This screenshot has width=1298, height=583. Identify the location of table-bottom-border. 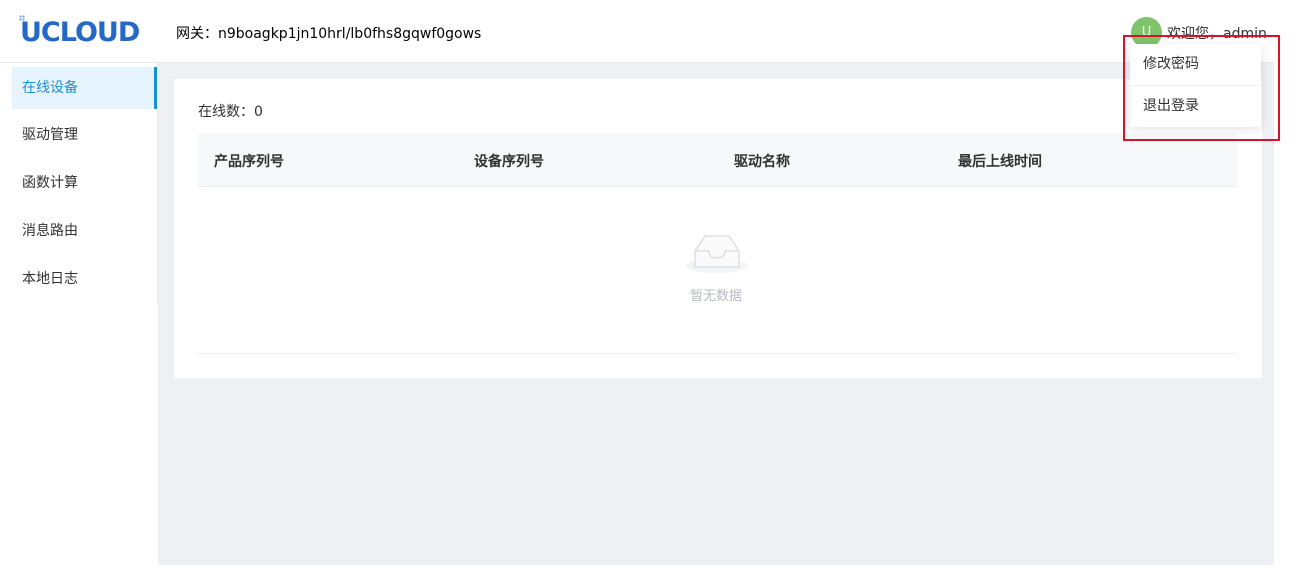
(717, 353).